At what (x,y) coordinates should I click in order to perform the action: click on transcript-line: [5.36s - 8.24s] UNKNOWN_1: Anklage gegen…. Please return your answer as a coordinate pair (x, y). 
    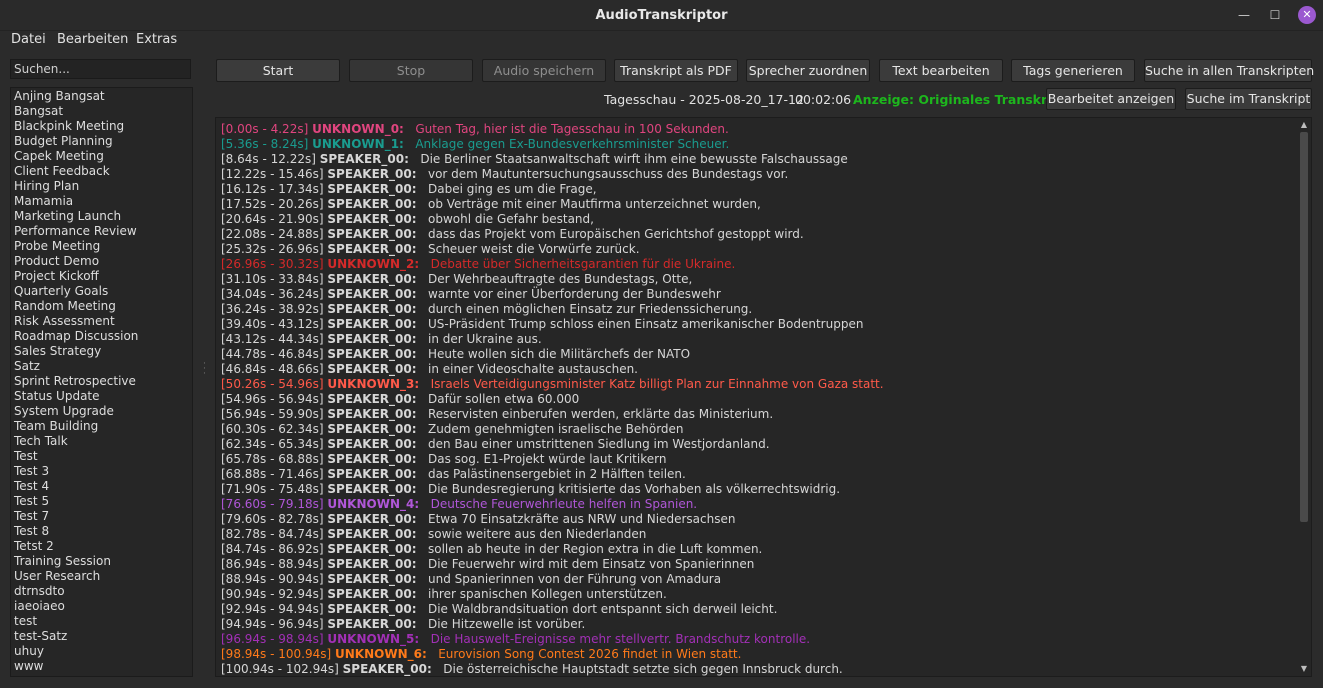
    Looking at the image, I should click on (758, 144).